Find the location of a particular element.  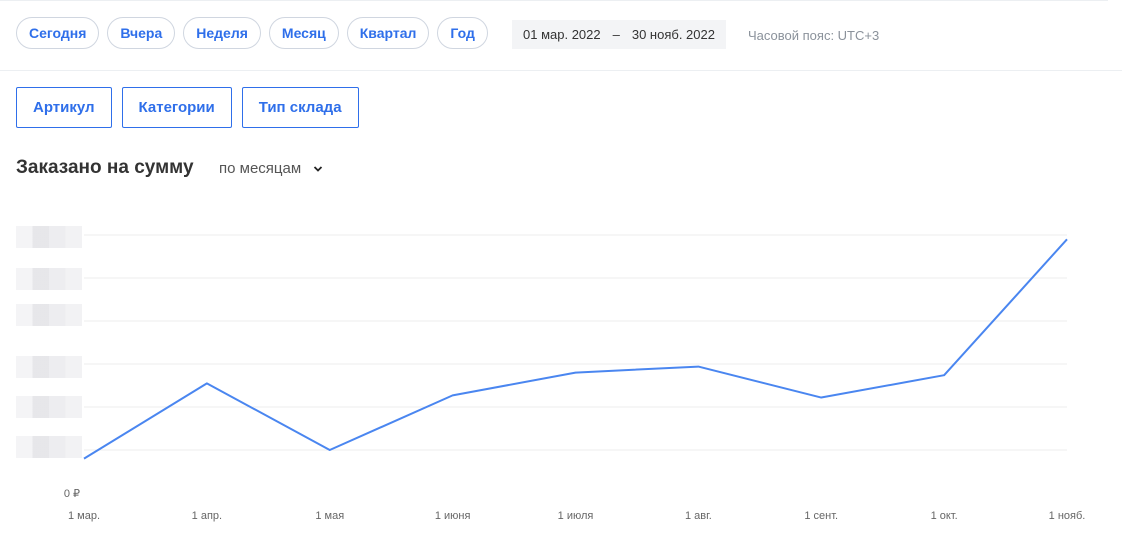

x-tick-label: 1 апр. is located at coordinates (207, 516).